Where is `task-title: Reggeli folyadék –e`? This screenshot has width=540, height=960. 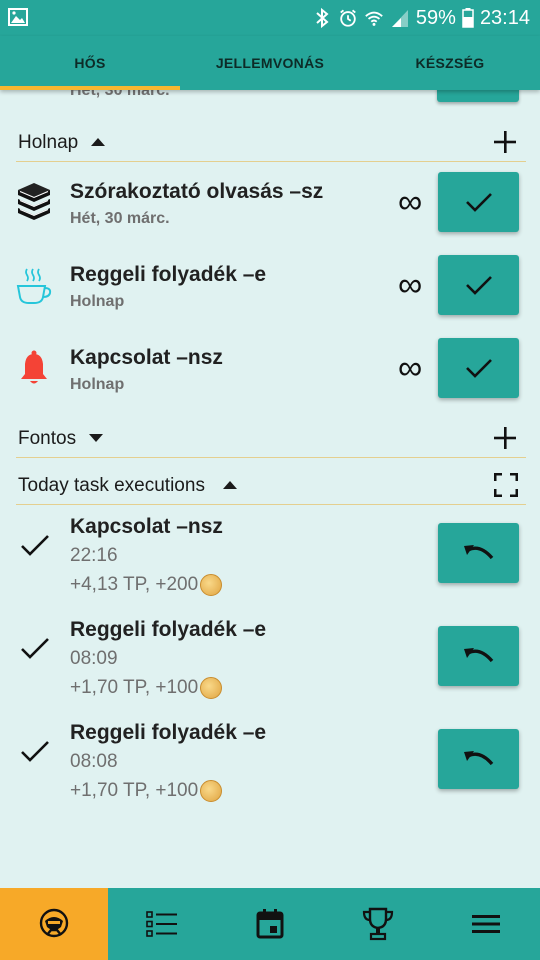
task-title: Reggeli folyadék –e is located at coordinates (168, 274).